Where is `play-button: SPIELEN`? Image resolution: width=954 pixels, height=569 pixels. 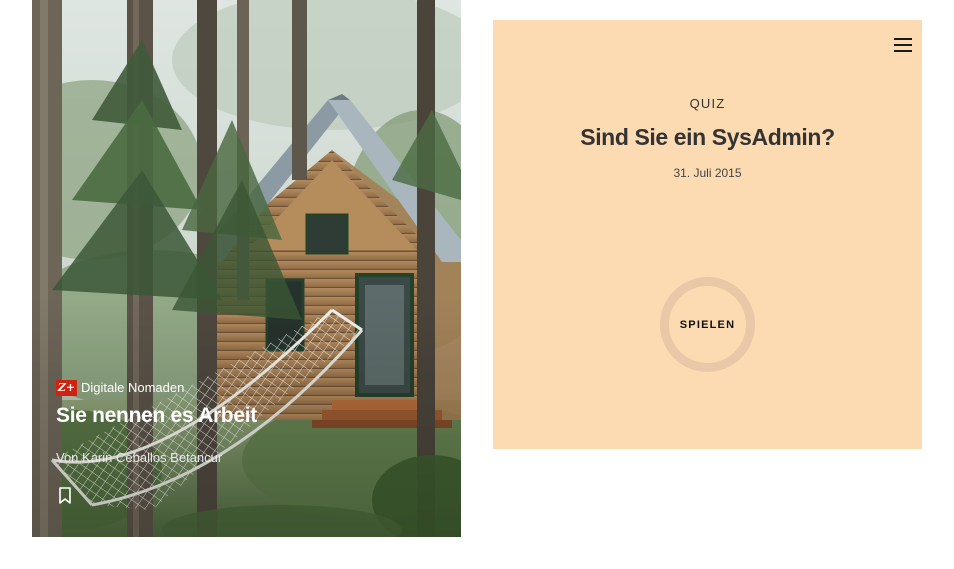 play-button: SPIELEN is located at coordinates (707, 324).